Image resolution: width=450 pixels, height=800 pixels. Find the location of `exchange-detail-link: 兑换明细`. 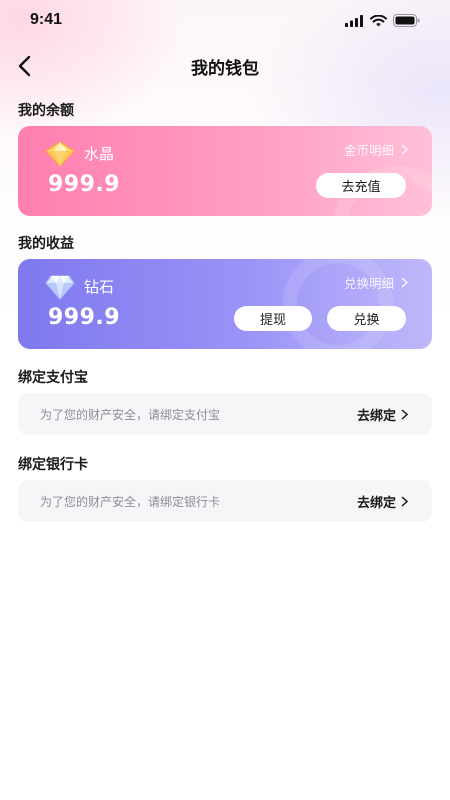

exchange-detail-link: 兑换明细 is located at coordinates (376, 282).